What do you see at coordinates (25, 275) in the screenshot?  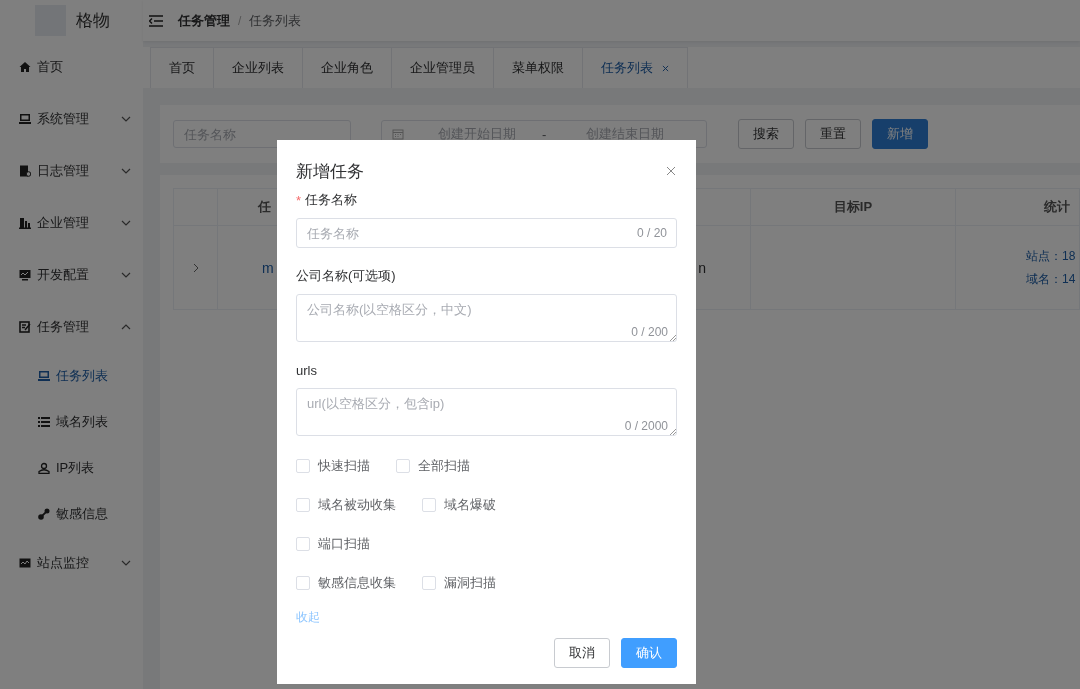 I see `screen-icon` at bounding box center [25, 275].